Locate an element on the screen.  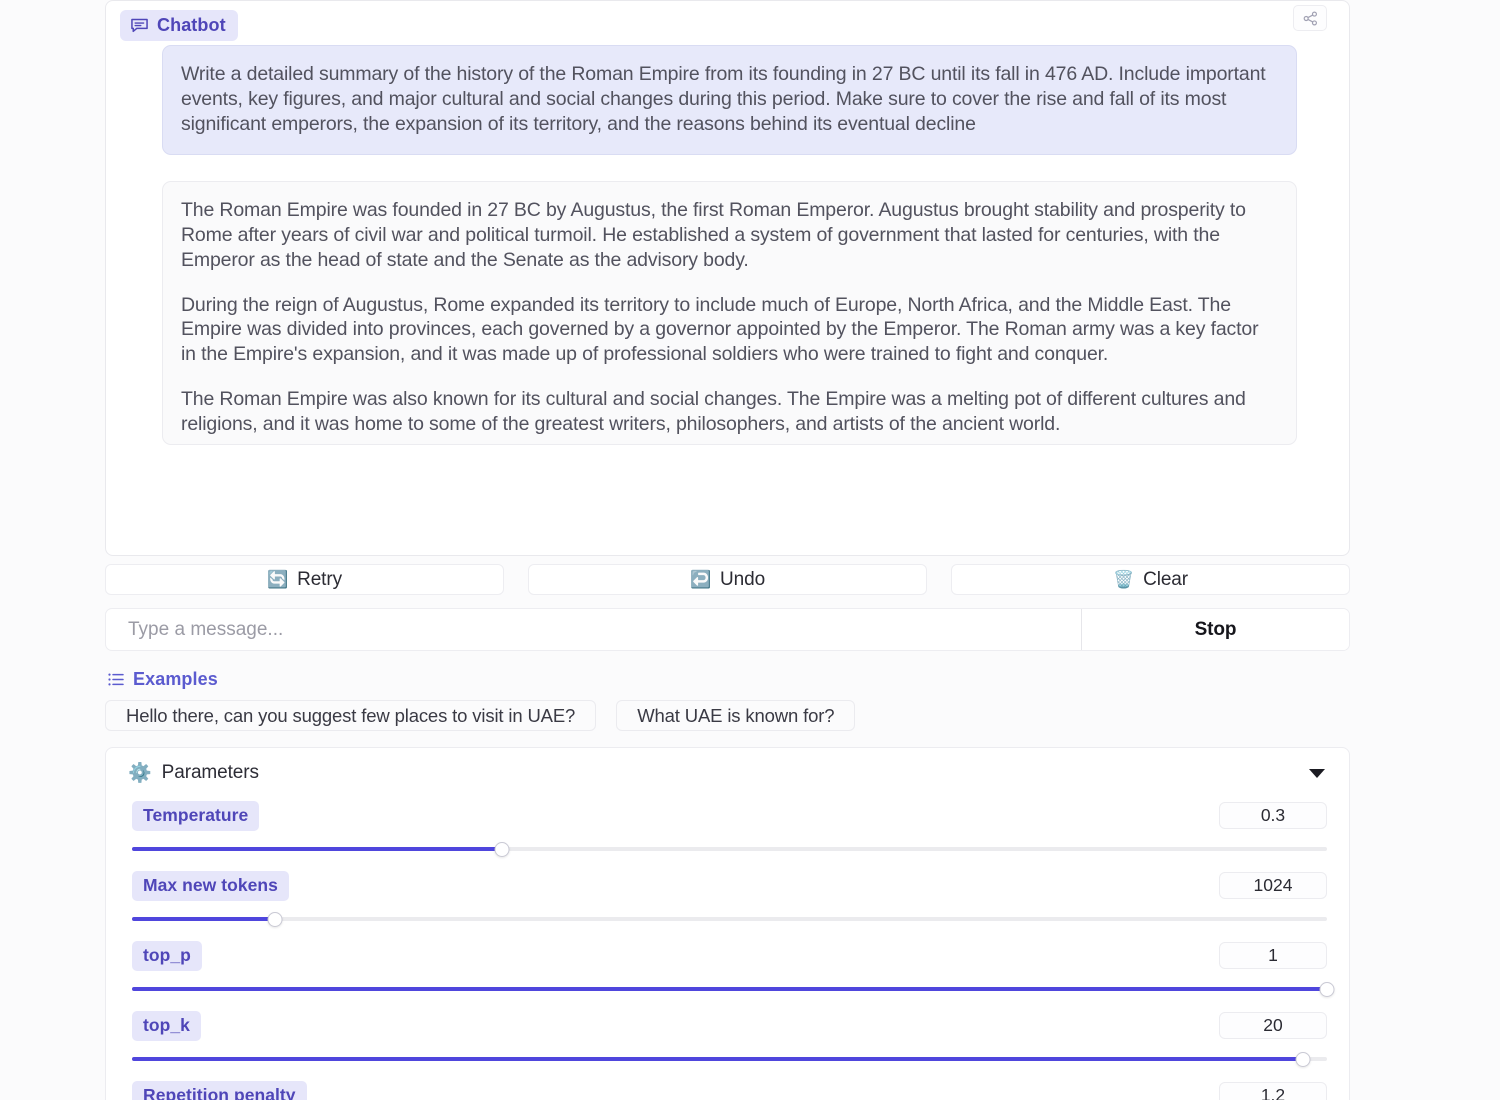
retry-button: 🔄 Retry is located at coordinates (304, 579).